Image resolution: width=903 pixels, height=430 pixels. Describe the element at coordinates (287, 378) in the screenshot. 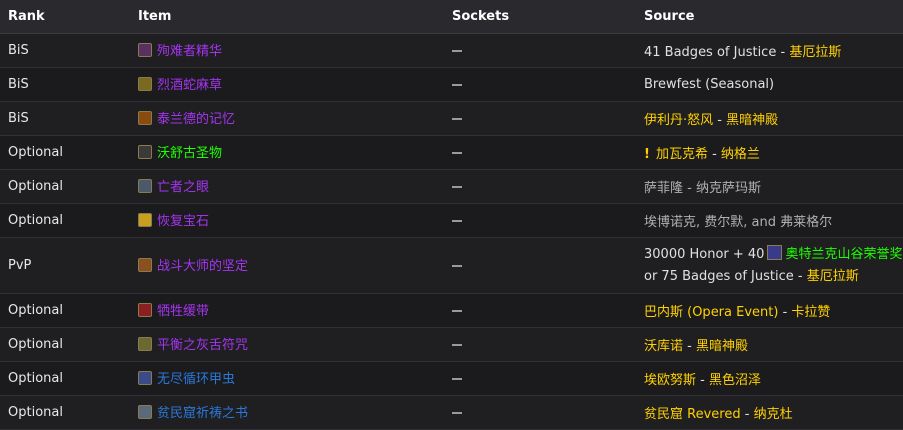

I see `item-cell: 无尽循环甲虫` at that location.